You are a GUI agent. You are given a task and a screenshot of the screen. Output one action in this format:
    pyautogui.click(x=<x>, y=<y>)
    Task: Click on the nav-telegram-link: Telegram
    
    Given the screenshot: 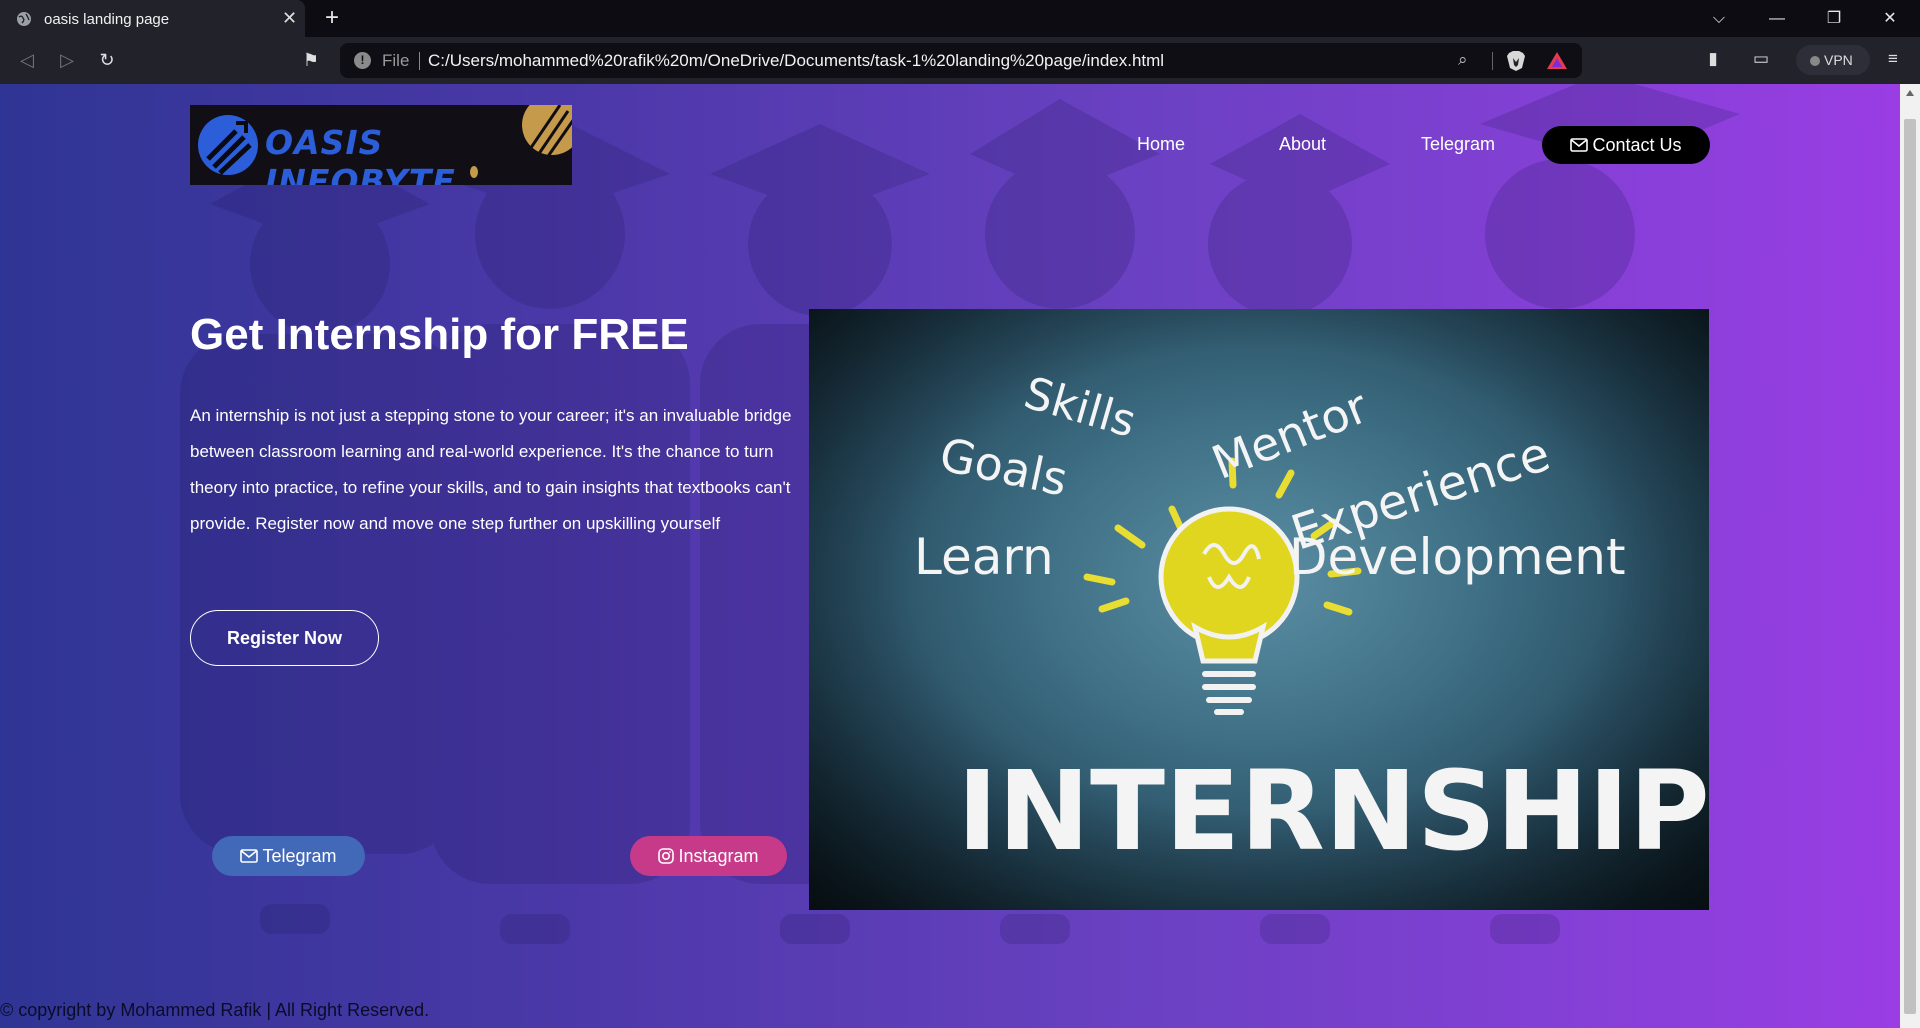 What is the action you would take?
    pyautogui.click(x=1458, y=144)
    